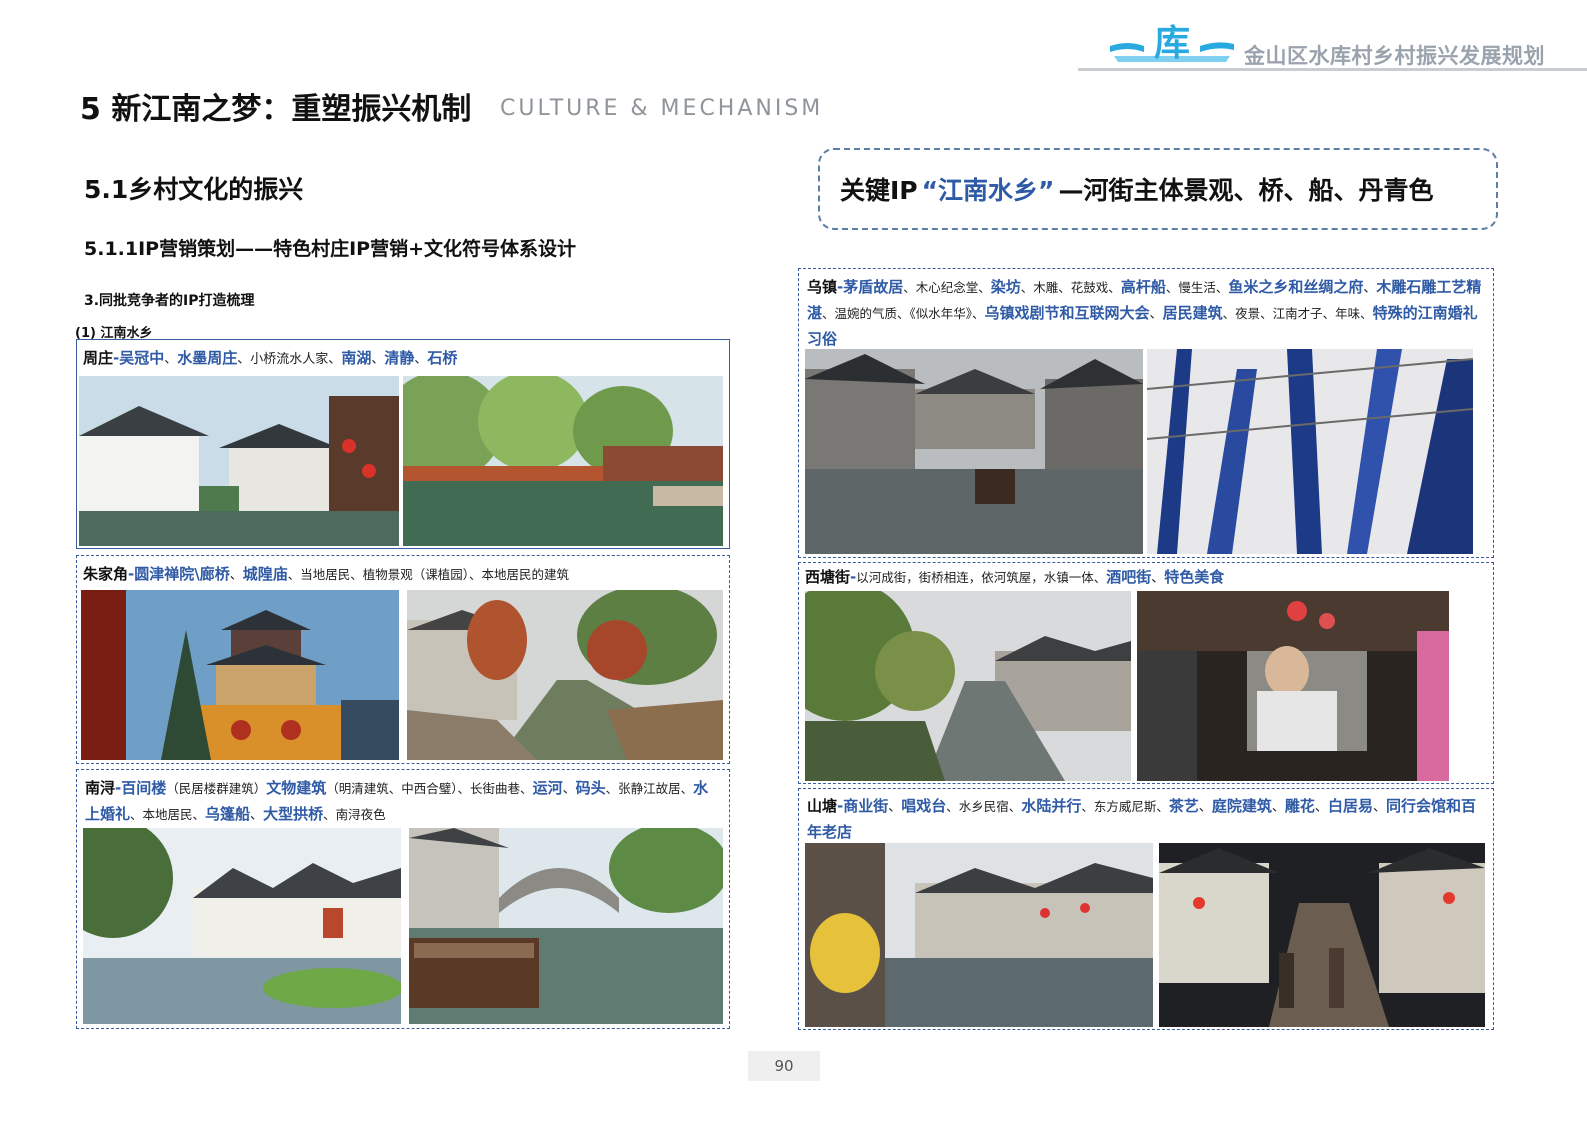  What do you see at coordinates (1332, 69) in the screenshot?
I see `header-divider` at bounding box center [1332, 69].